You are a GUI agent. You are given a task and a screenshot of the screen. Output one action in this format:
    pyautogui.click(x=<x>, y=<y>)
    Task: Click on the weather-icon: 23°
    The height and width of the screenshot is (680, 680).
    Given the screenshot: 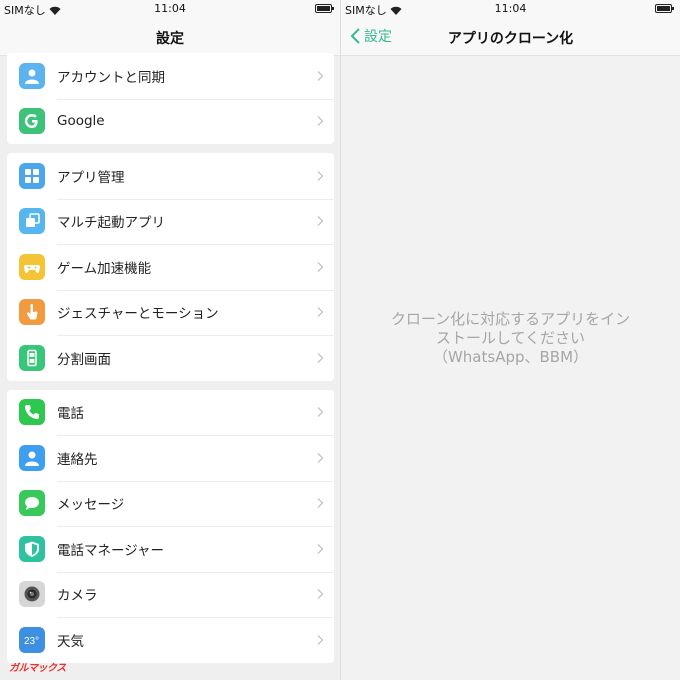 What is the action you would take?
    pyautogui.click(x=32, y=639)
    